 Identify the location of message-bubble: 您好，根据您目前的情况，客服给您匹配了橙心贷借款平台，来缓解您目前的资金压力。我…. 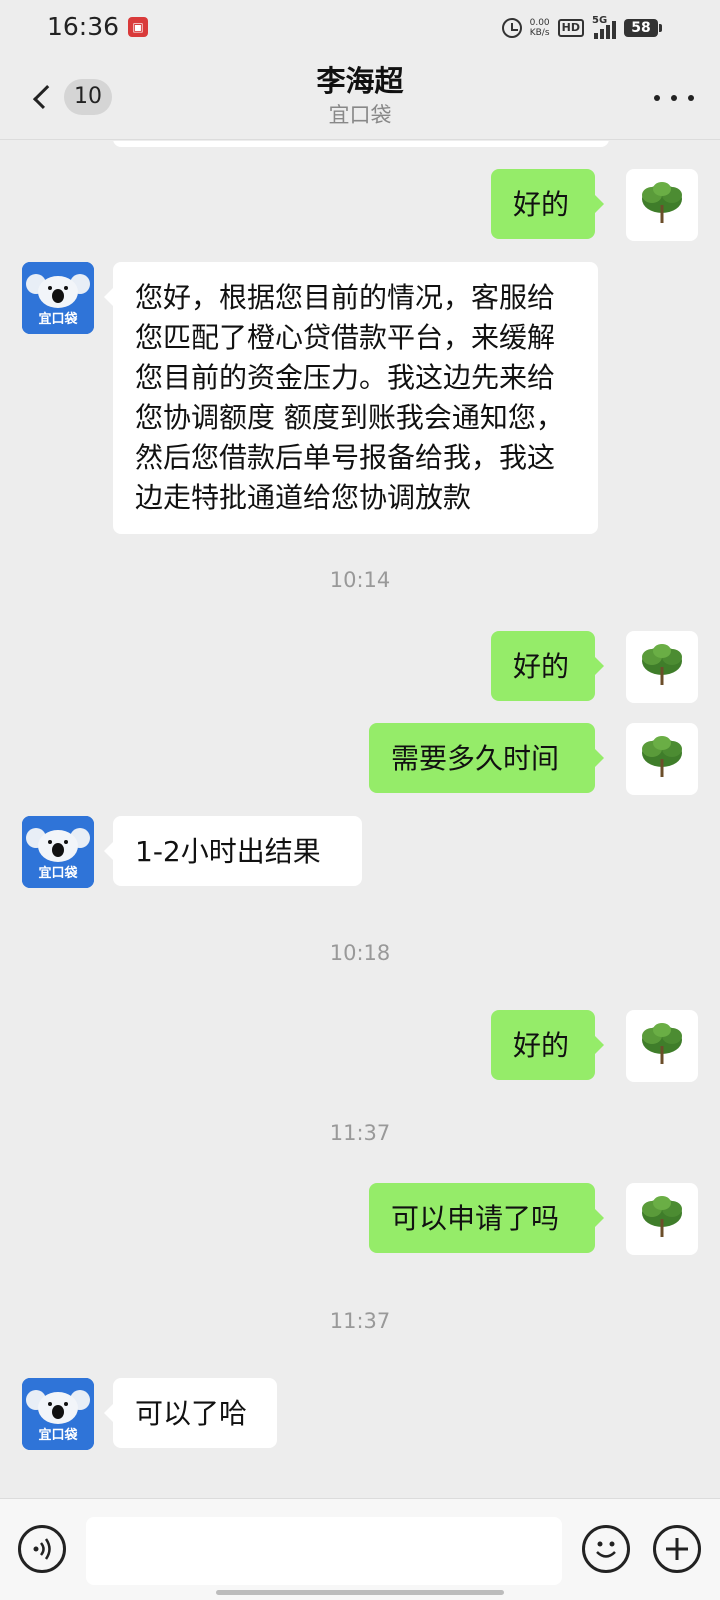
(351, 398).